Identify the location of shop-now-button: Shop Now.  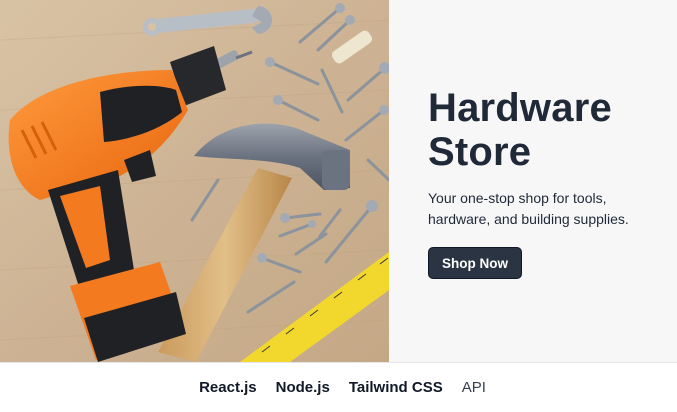
(475, 263).